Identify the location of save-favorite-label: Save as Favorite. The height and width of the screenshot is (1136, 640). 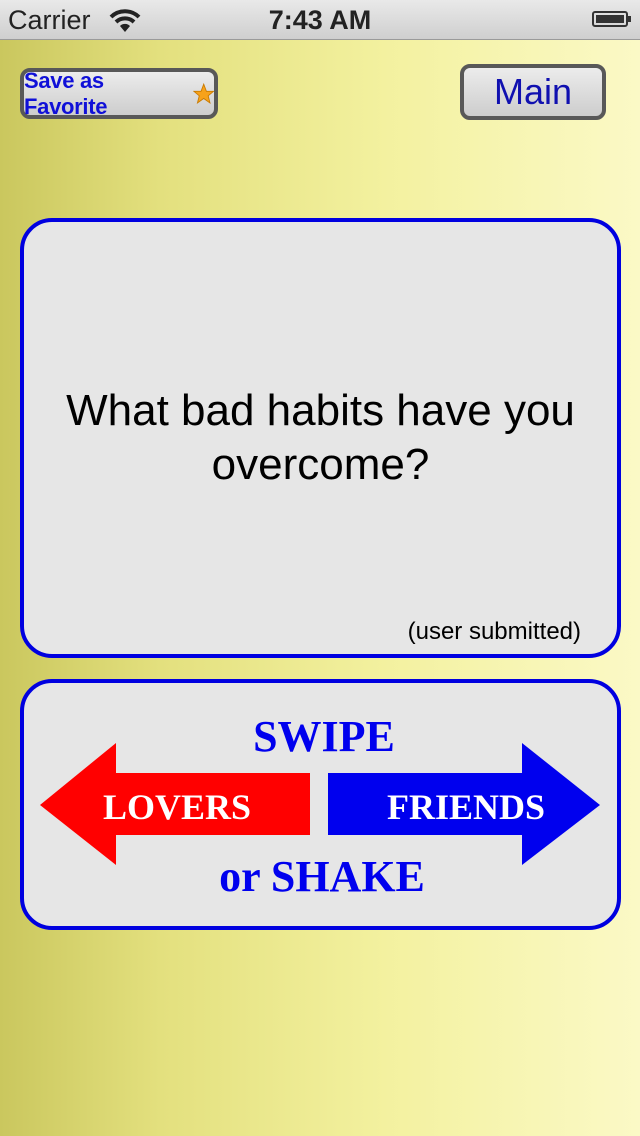
(66, 93).